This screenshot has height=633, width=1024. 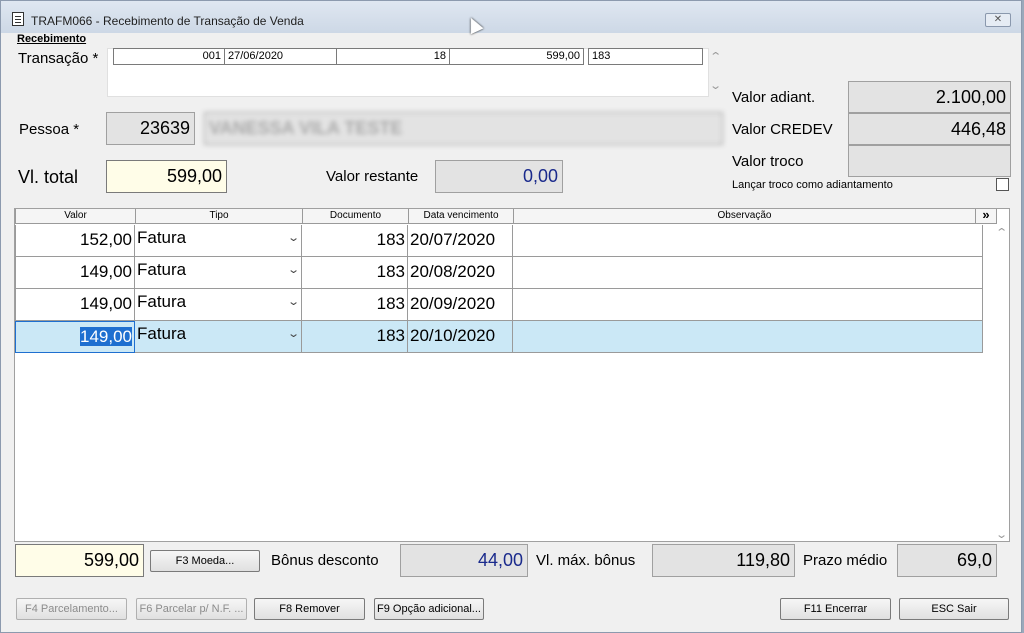 What do you see at coordinates (986, 216) in the screenshot?
I see `expand-columns-button: »` at bounding box center [986, 216].